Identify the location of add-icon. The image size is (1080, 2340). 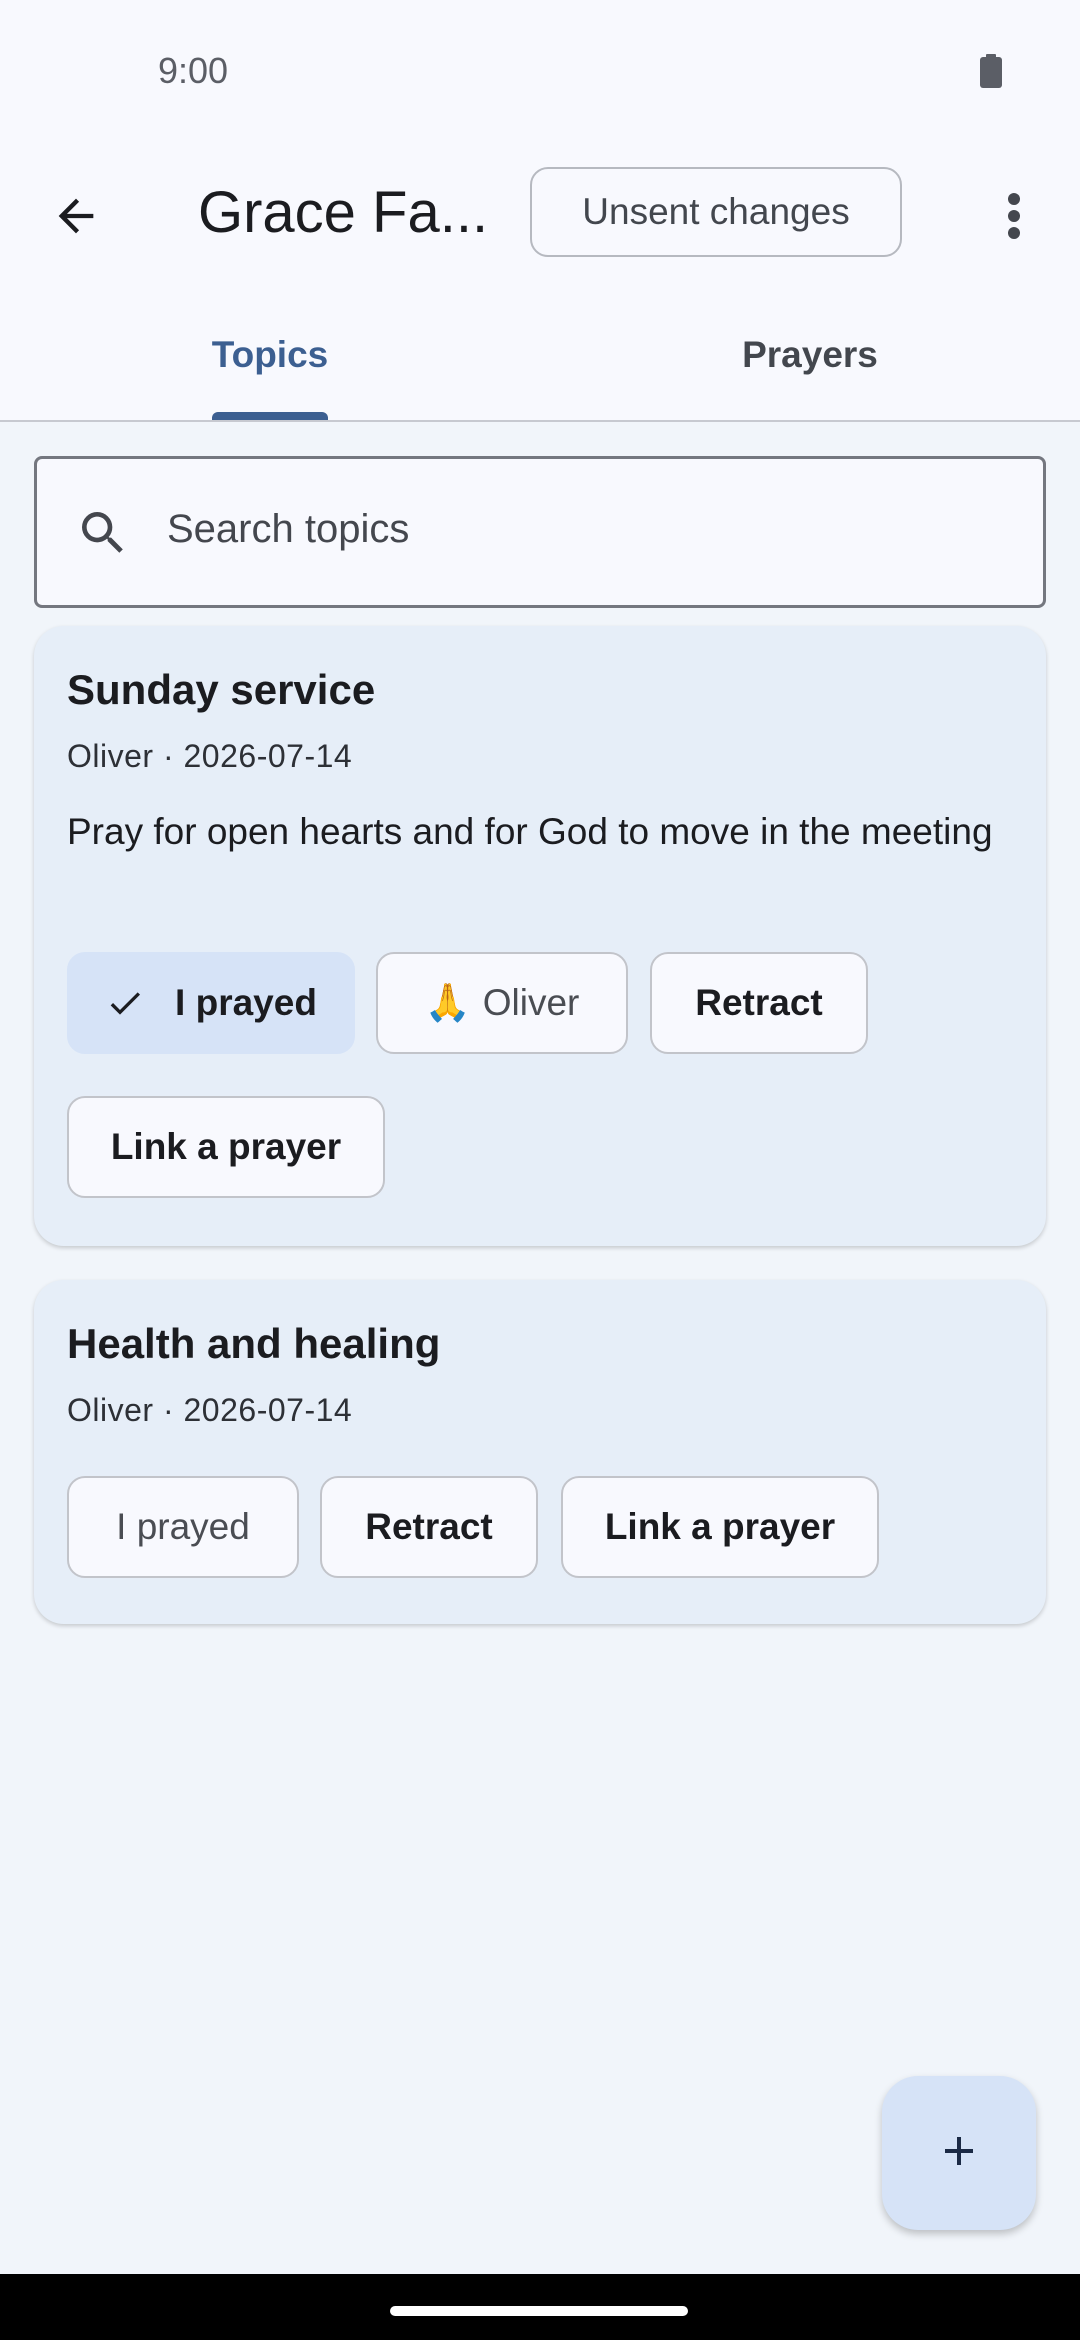
(959, 2153).